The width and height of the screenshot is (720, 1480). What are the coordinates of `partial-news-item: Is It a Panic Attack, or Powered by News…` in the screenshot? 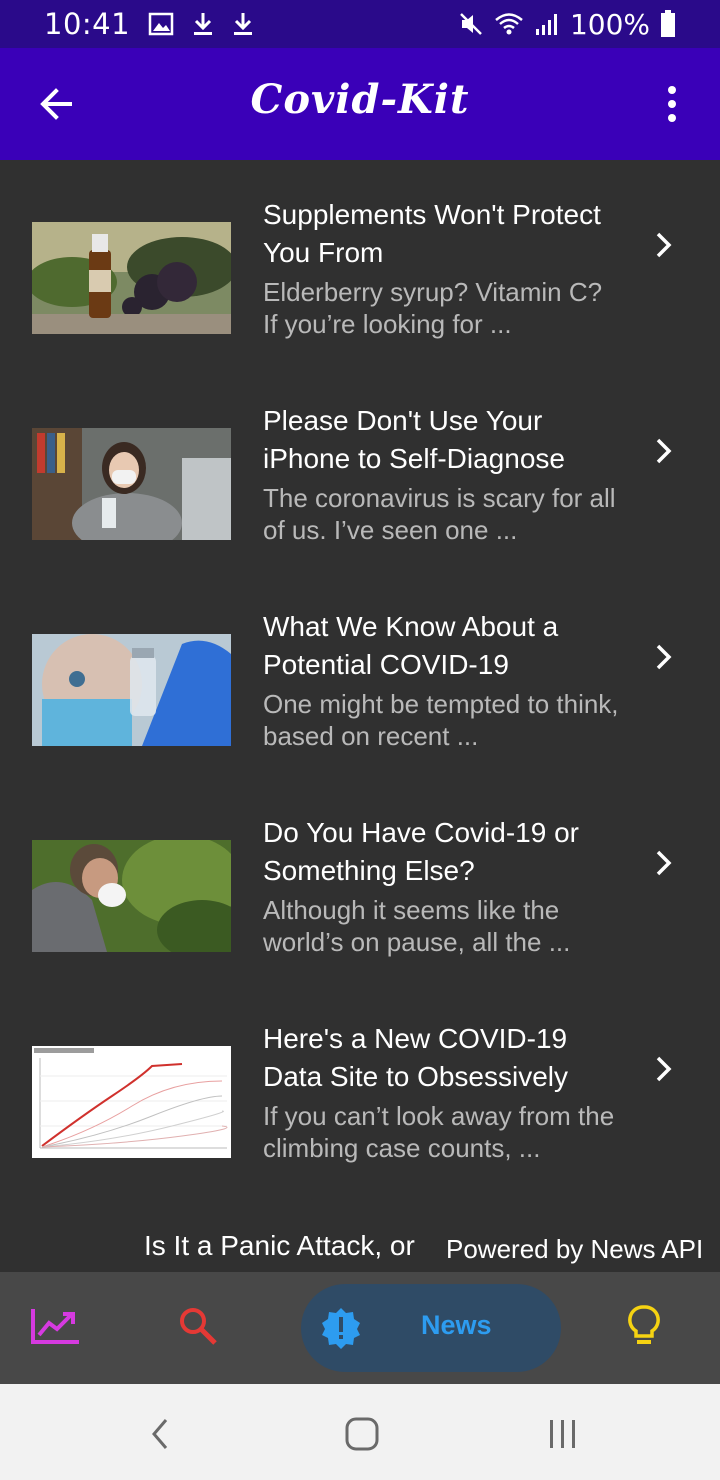 It's located at (360, 1251).